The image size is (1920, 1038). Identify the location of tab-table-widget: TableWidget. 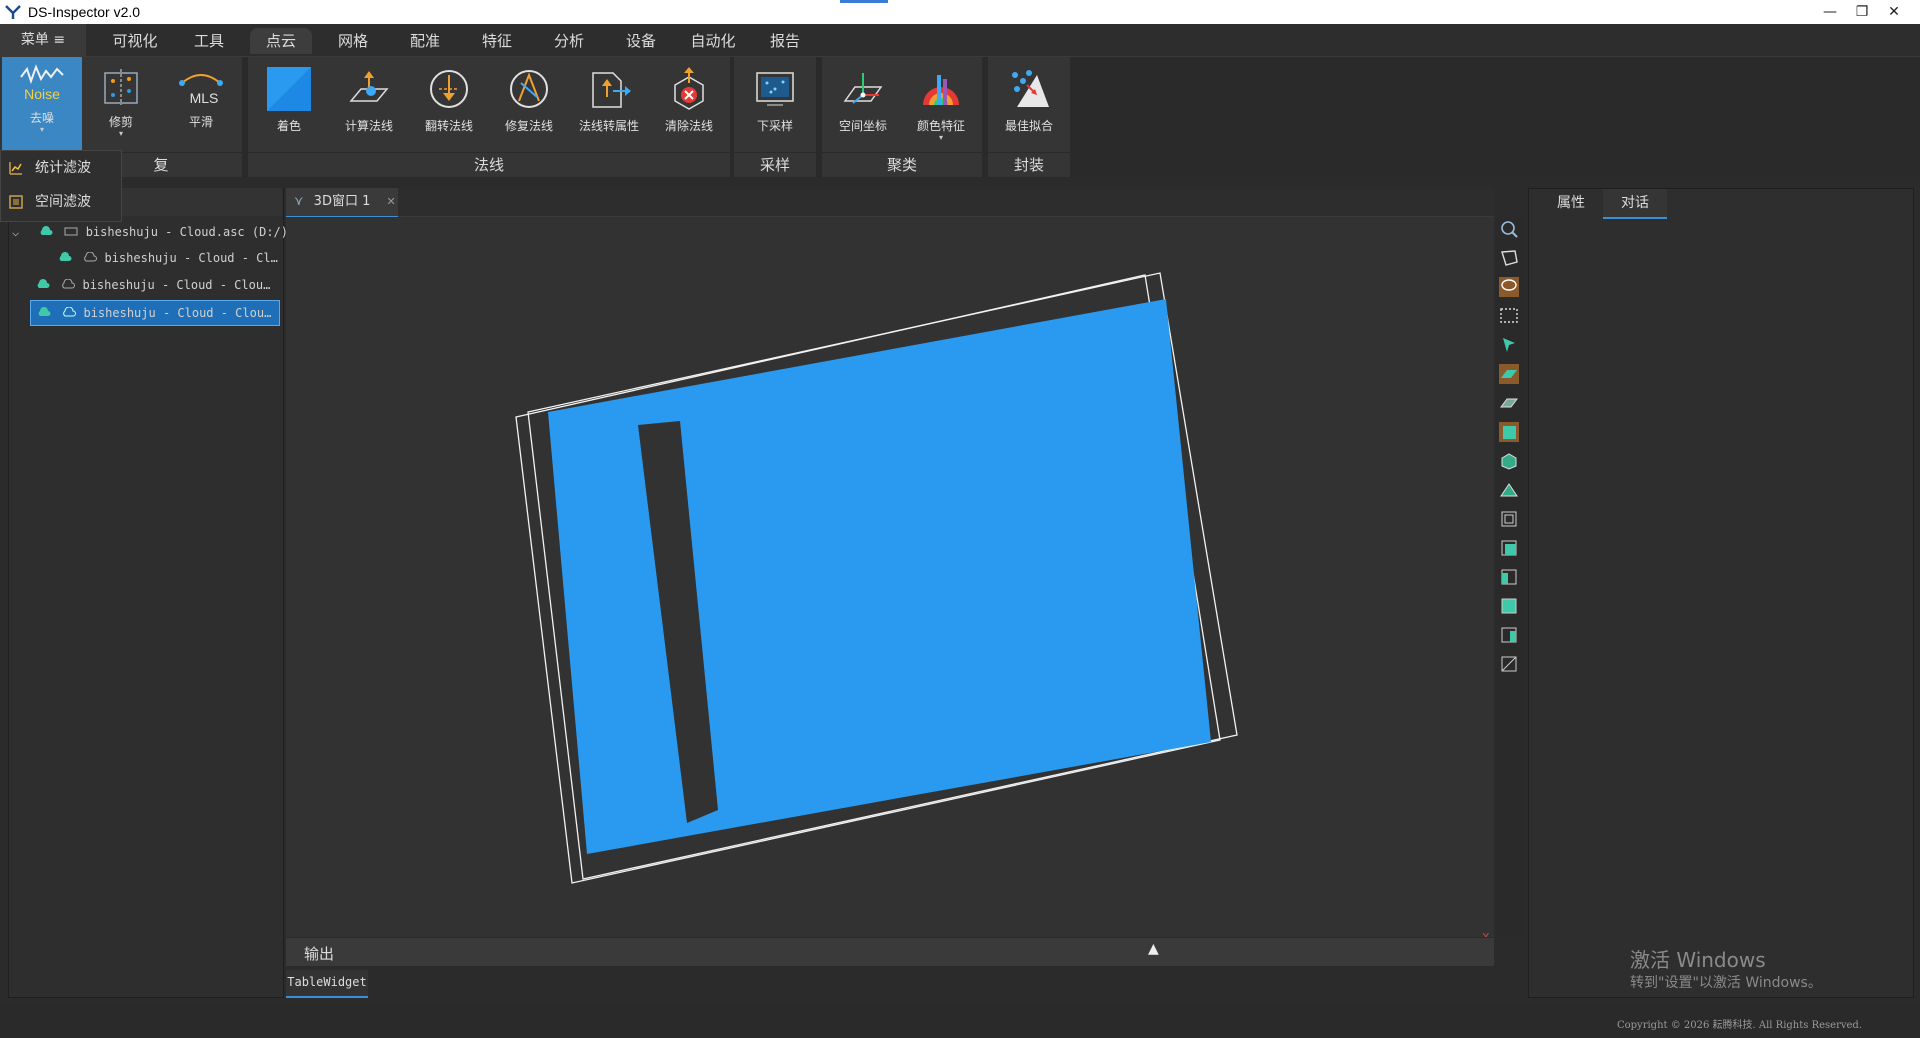
(327, 984).